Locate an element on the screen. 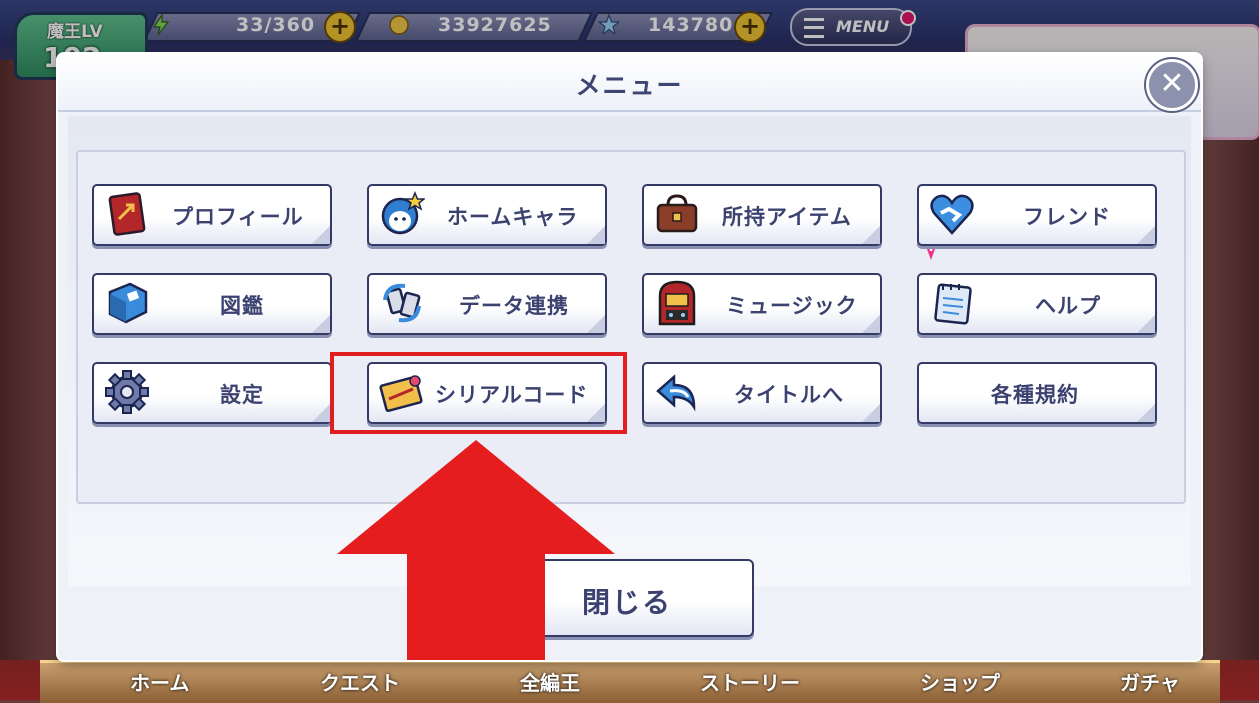 The height and width of the screenshot is (703, 1259). friend-heart-icon is located at coordinates (952, 214).